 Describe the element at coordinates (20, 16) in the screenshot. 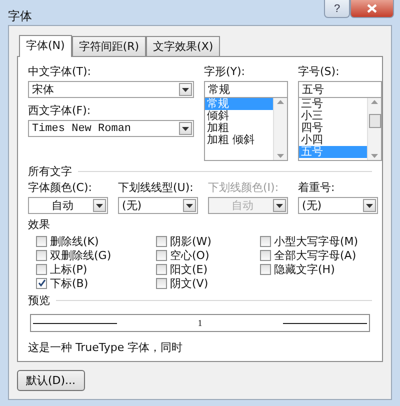

I see `window-title: 字体` at that location.